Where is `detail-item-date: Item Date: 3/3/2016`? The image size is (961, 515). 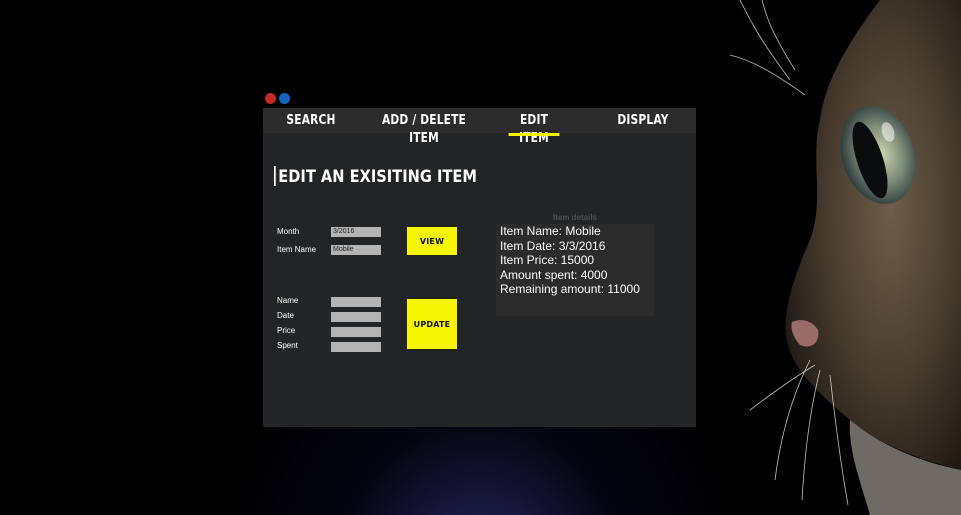
detail-item-date: Item Date: 3/3/2016 is located at coordinates (553, 245).